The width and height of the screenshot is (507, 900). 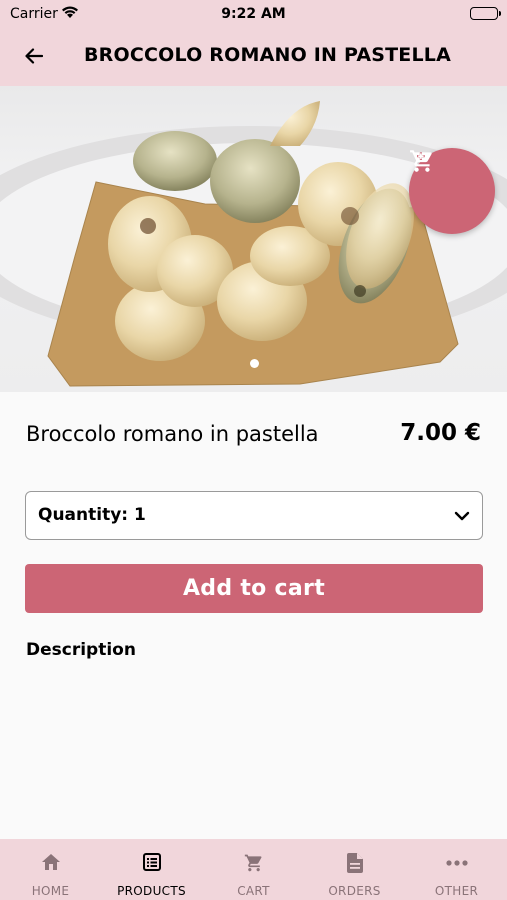 What do you see at coordinates (92, 515) in the screenshot?
I see `quantity-label: Quantity: 1` at bounding box center [92, 515].